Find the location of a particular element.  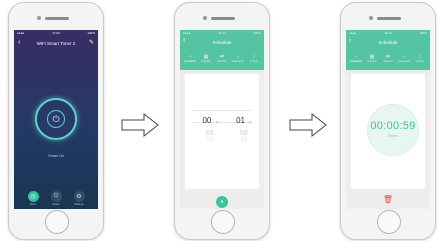

power-button: ⏻ is located at coordinates (56, 119).